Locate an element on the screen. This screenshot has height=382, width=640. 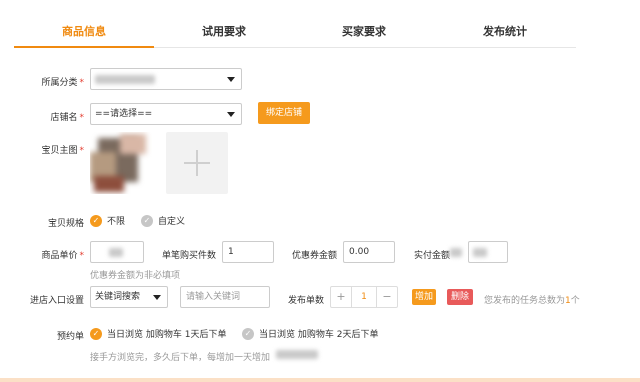
order-count-value: 1 is located at coordinates (364, 297).